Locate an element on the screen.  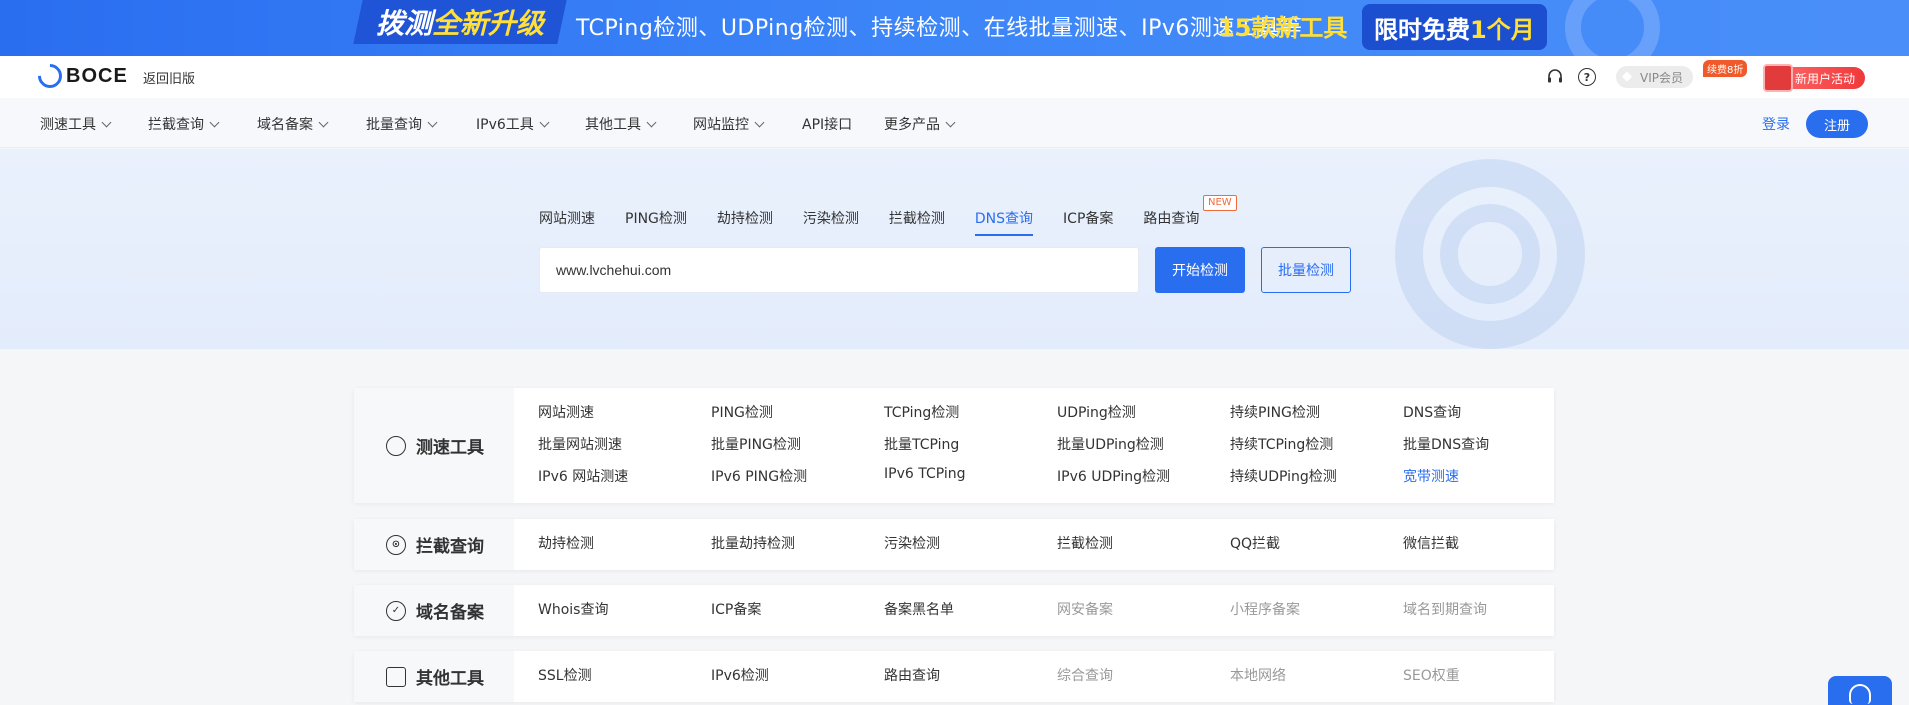
tab-0: 网站测速 is located at coordinates (567, 222).